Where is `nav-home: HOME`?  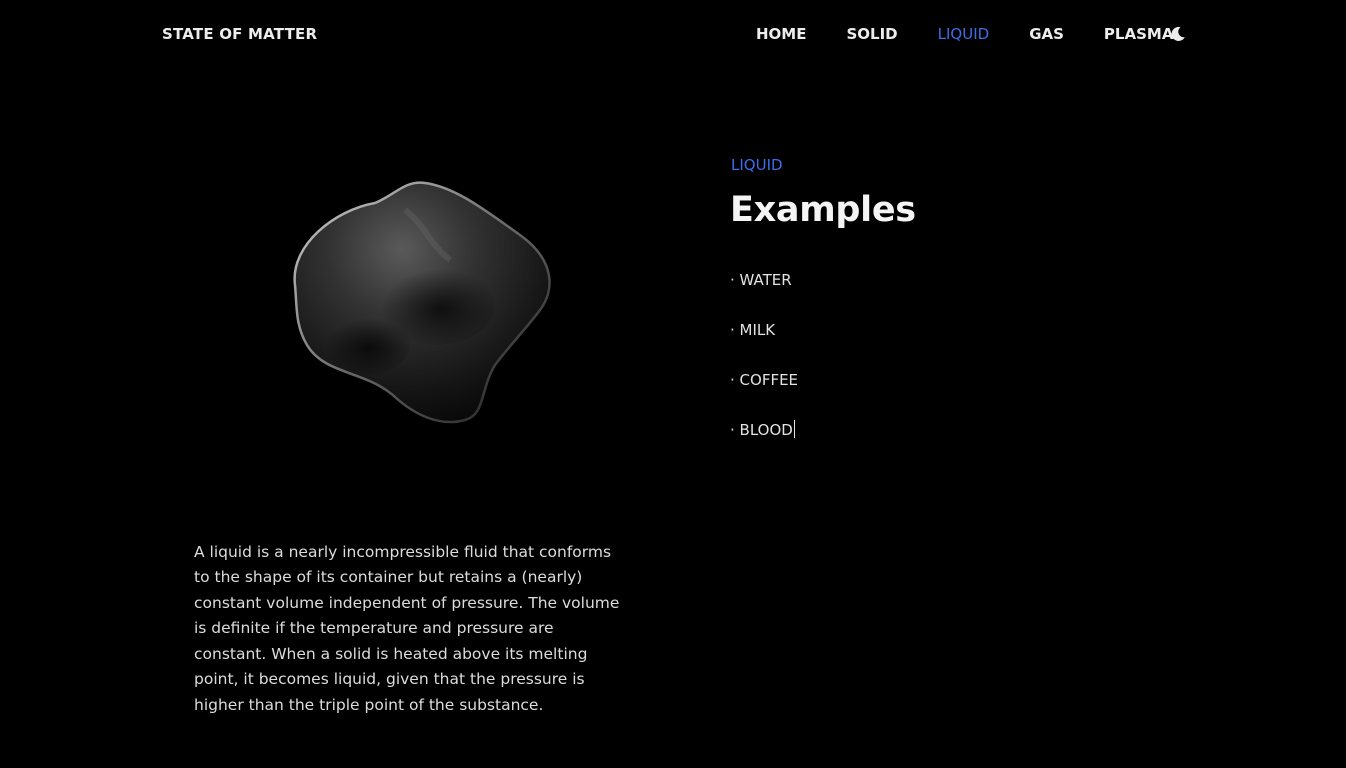
nav-home: HOME is located at coordinates (781, 34).